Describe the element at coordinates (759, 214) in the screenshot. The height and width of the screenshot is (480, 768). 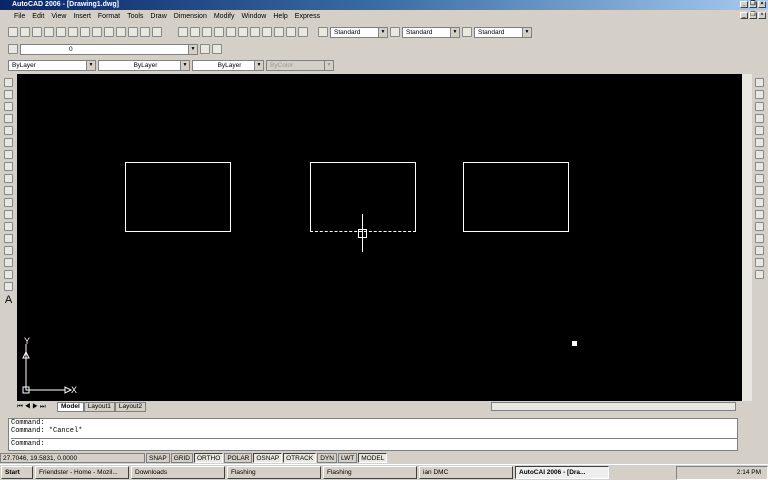
I see `break-point-icon` at that location.